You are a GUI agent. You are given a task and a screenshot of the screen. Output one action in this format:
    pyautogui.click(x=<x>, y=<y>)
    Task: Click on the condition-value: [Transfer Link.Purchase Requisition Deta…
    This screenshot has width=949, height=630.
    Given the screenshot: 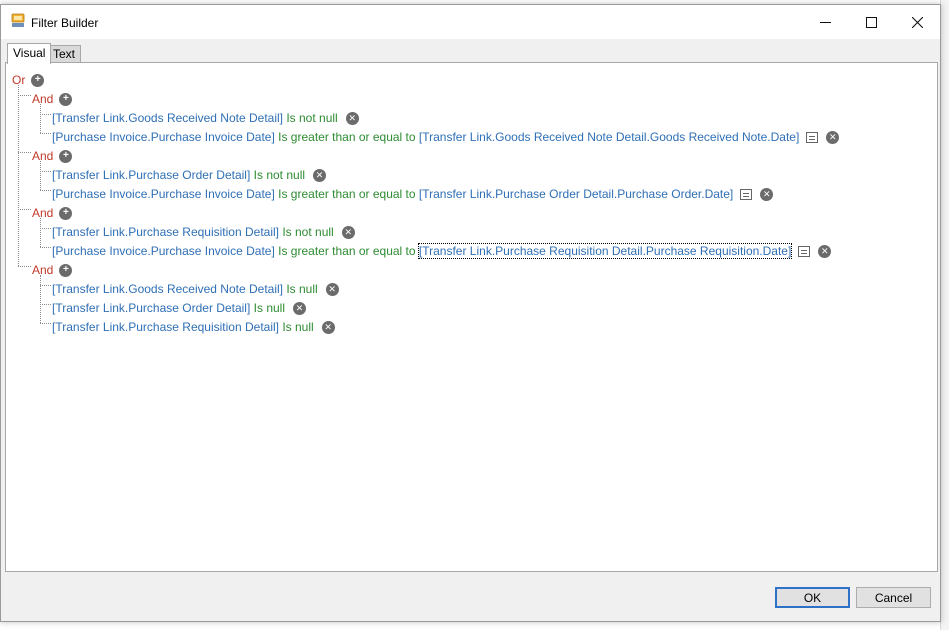 What is the action you would take?
    pyautogui.click(x=605, y=251)
    